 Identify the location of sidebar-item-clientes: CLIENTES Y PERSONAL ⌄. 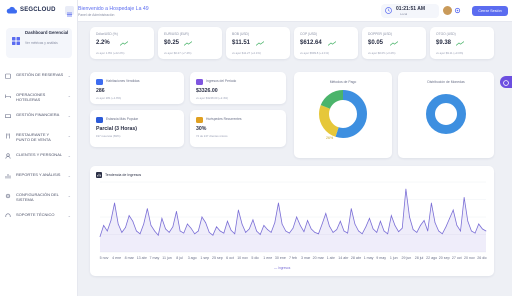
(39, 155).